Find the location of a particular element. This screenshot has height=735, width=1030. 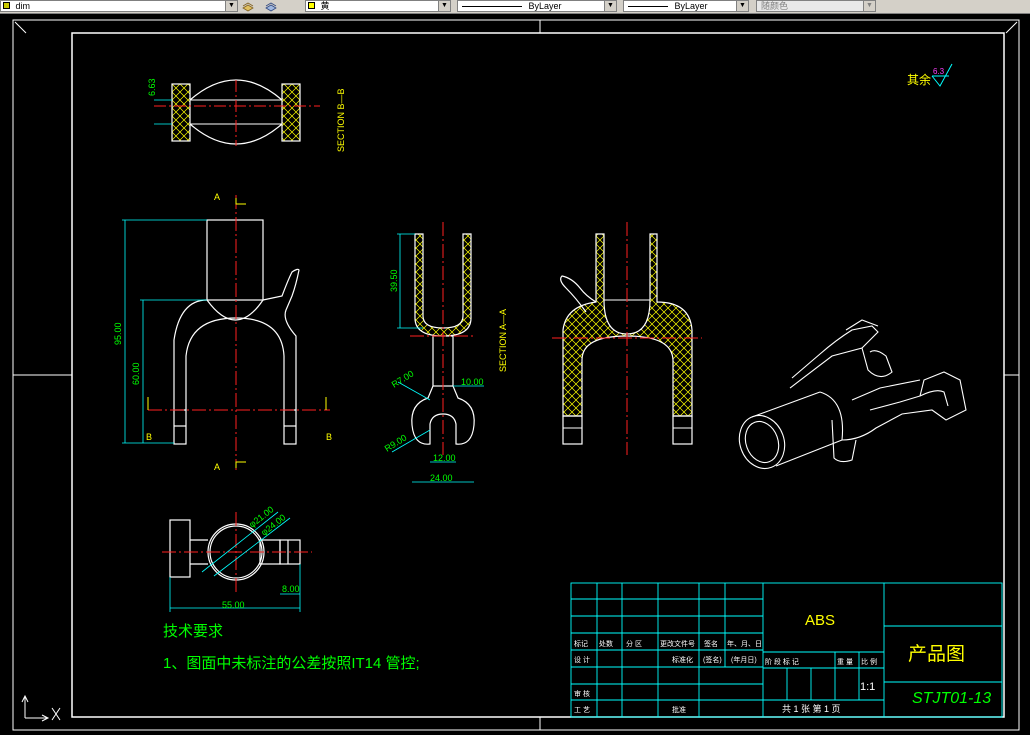

dim-39-5: 39.50 is located at coordinates (394, 280).